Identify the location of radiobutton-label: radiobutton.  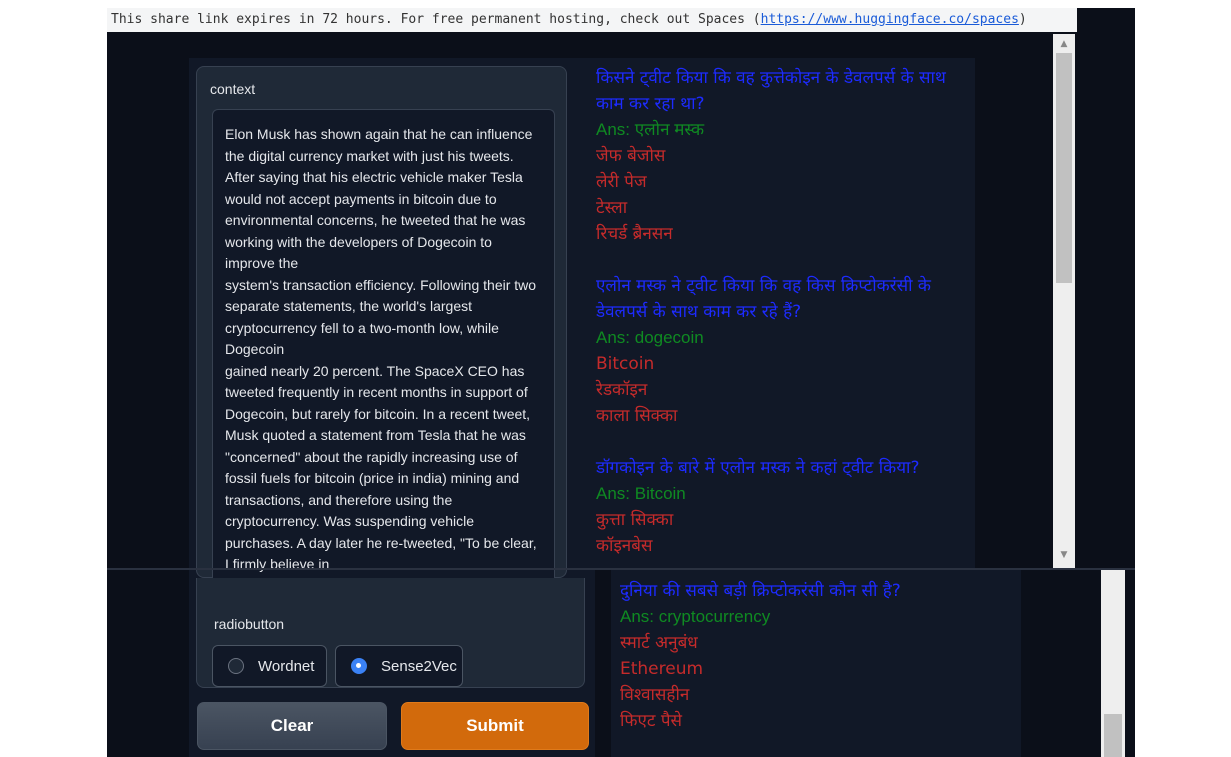
(249, 624).